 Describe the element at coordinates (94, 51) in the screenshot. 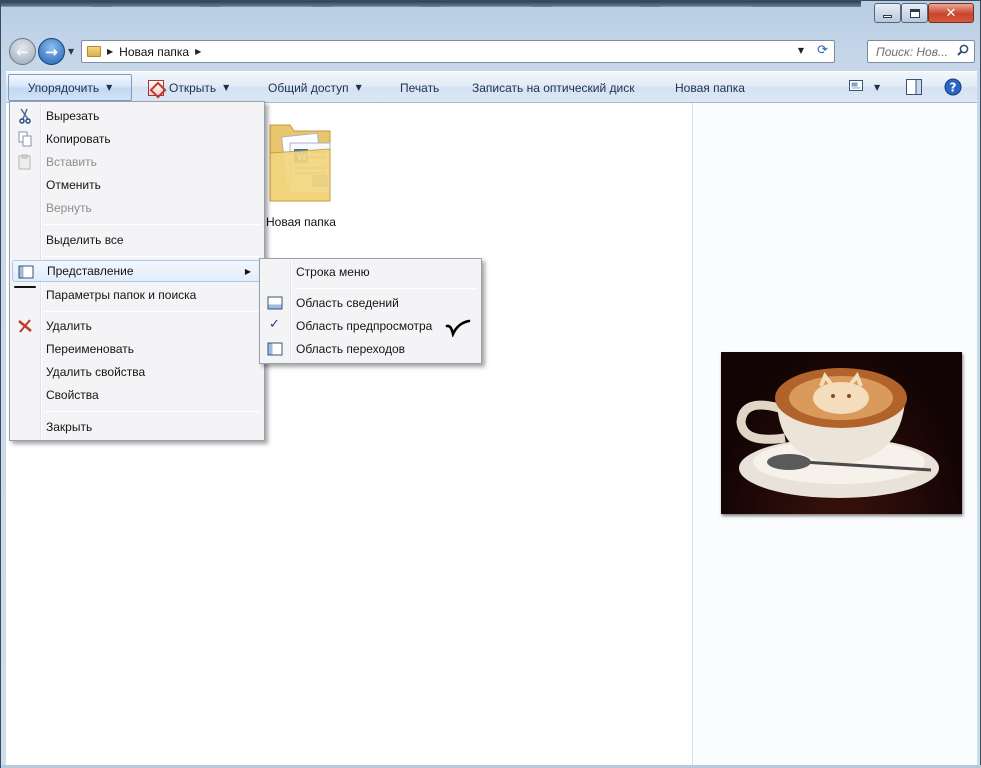

I see `folder-icon` at that location.